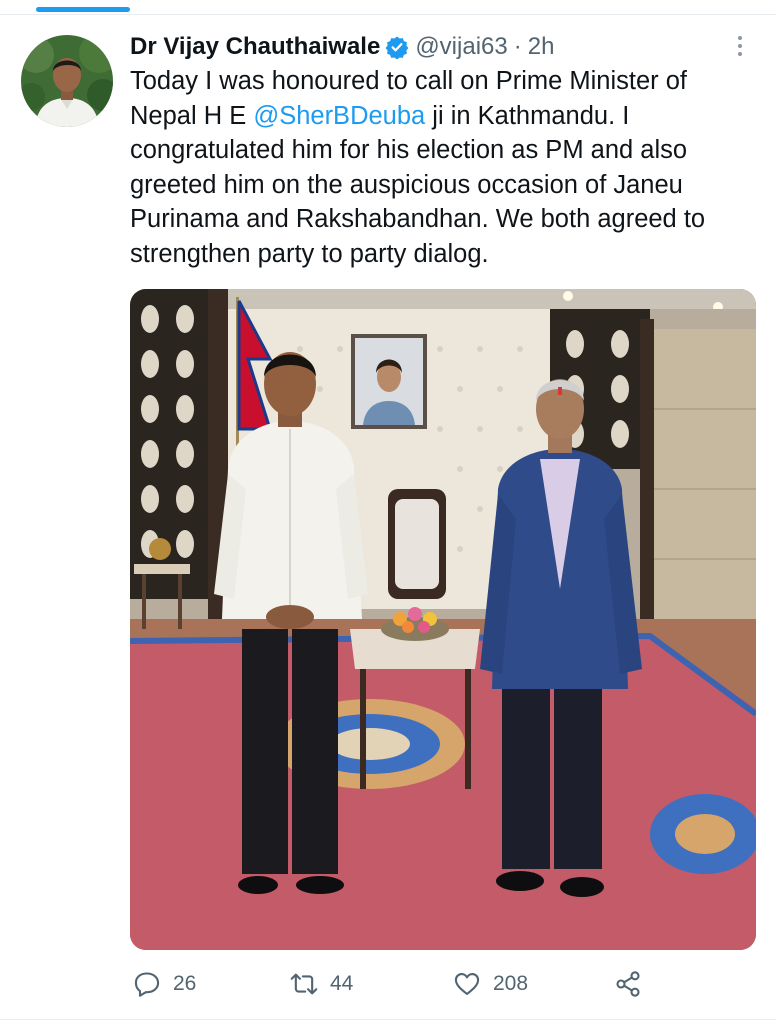 Image resolution: width=776 pixels, height=1024 pixels. I want to click on heart-icon, so click(467, 984).